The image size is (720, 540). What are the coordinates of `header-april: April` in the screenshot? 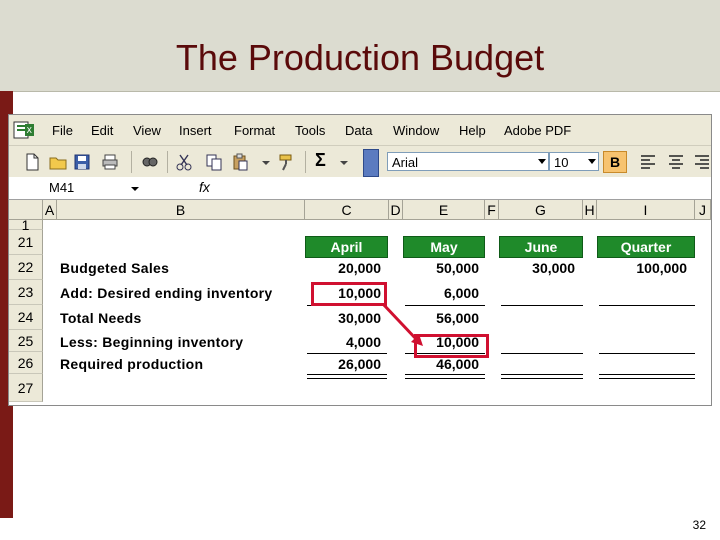 It's located at (346, 247).